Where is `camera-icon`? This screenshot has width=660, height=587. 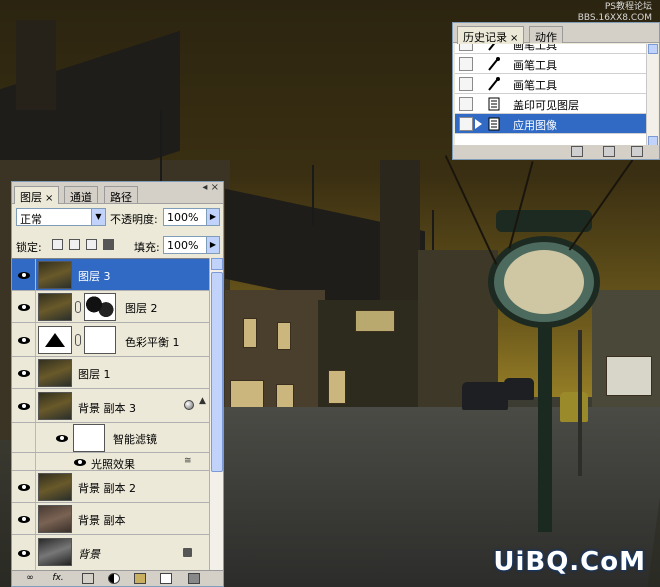
camera-icon is located at coordinates (609, 151).